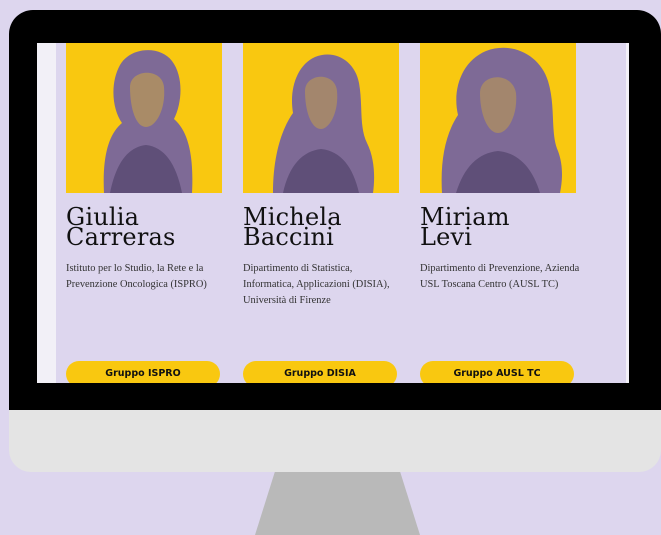 This screenshot has width=661, height=535. Describe the element at coordinates (121, 227) in the screenshot. I see `person-name: Giulia Carreras` at that location.